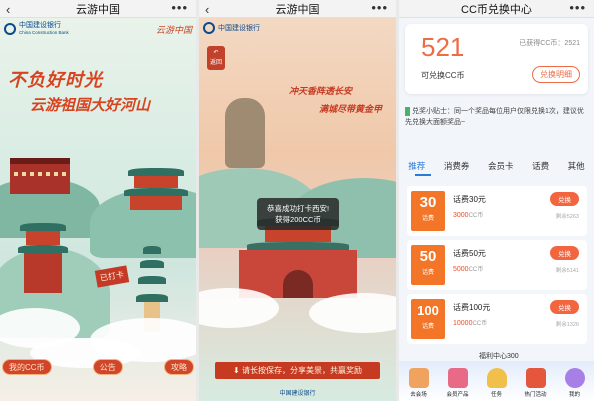 The width and height of the screenshot is (594, 401). I want to click on terracotta-warrior-illustration, so click(245, 133).